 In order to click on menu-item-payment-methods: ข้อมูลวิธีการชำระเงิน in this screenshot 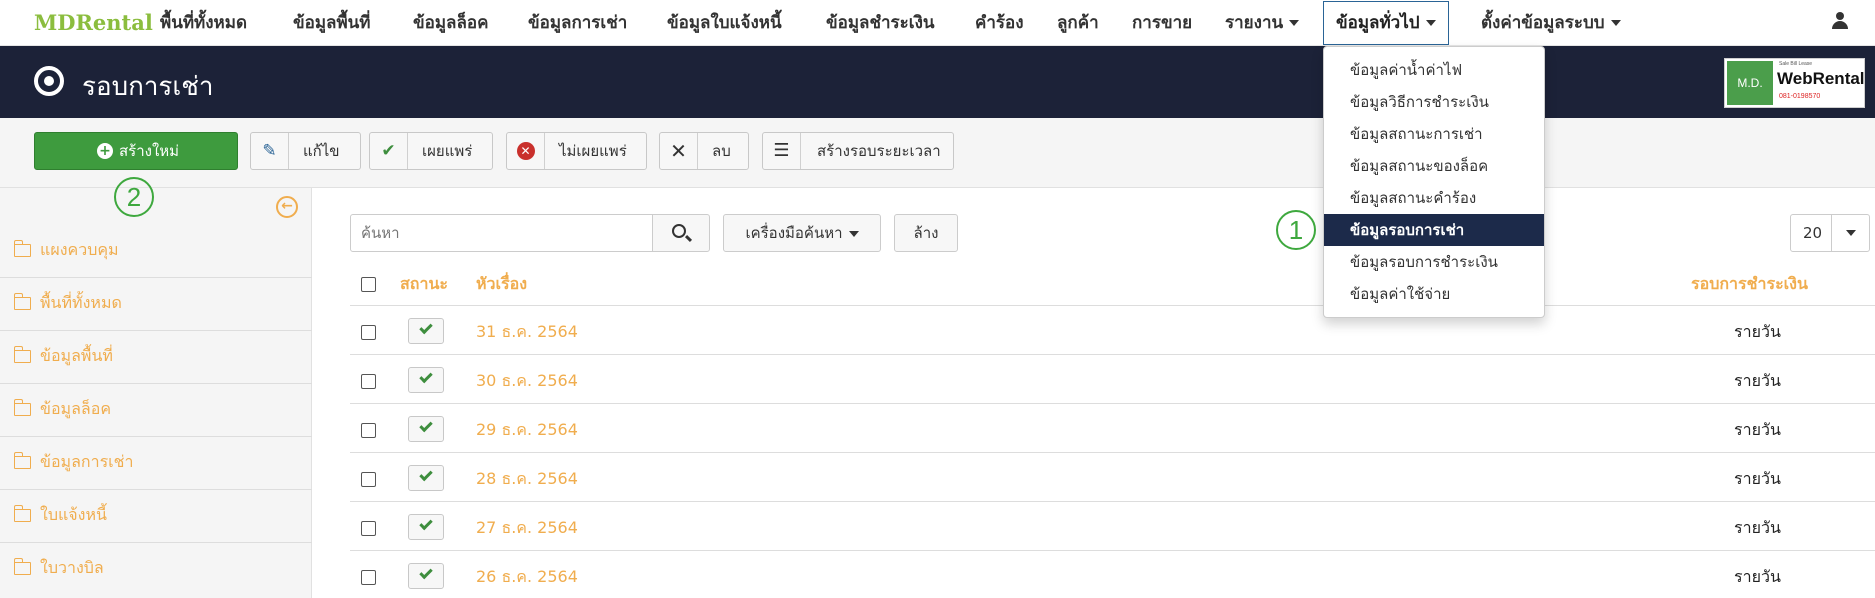, I will do `click(1434, 102)`.